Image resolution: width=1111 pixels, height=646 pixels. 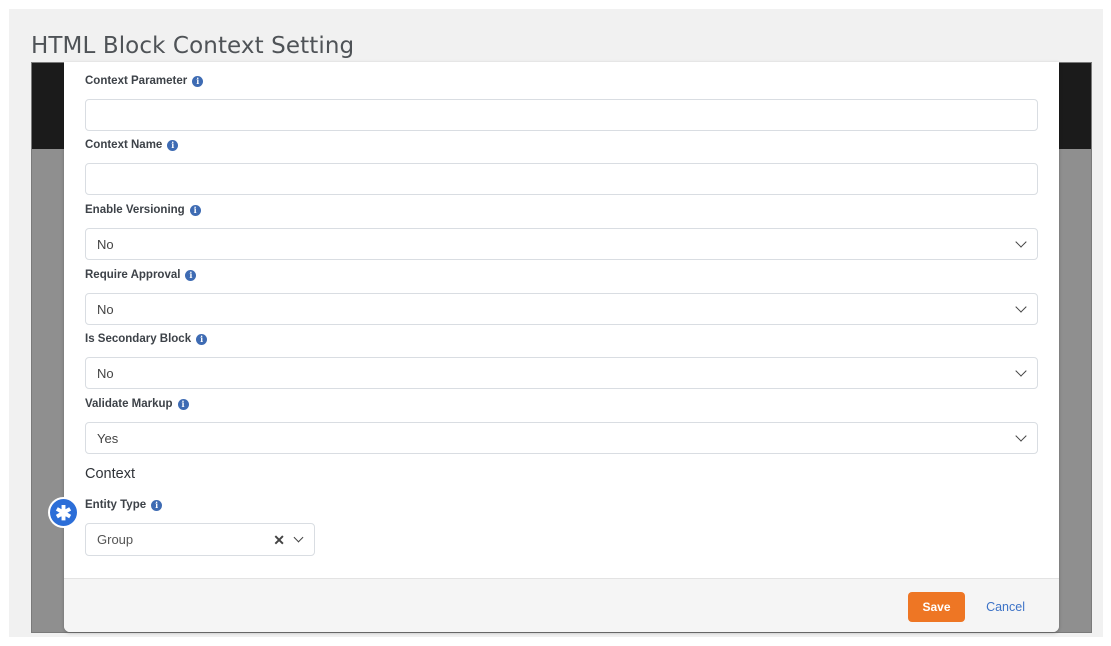 What do you see at coordinates (561, 275) in the screenshot?
I see `field-label: Require Approval i` at bounding box center [561, 275].